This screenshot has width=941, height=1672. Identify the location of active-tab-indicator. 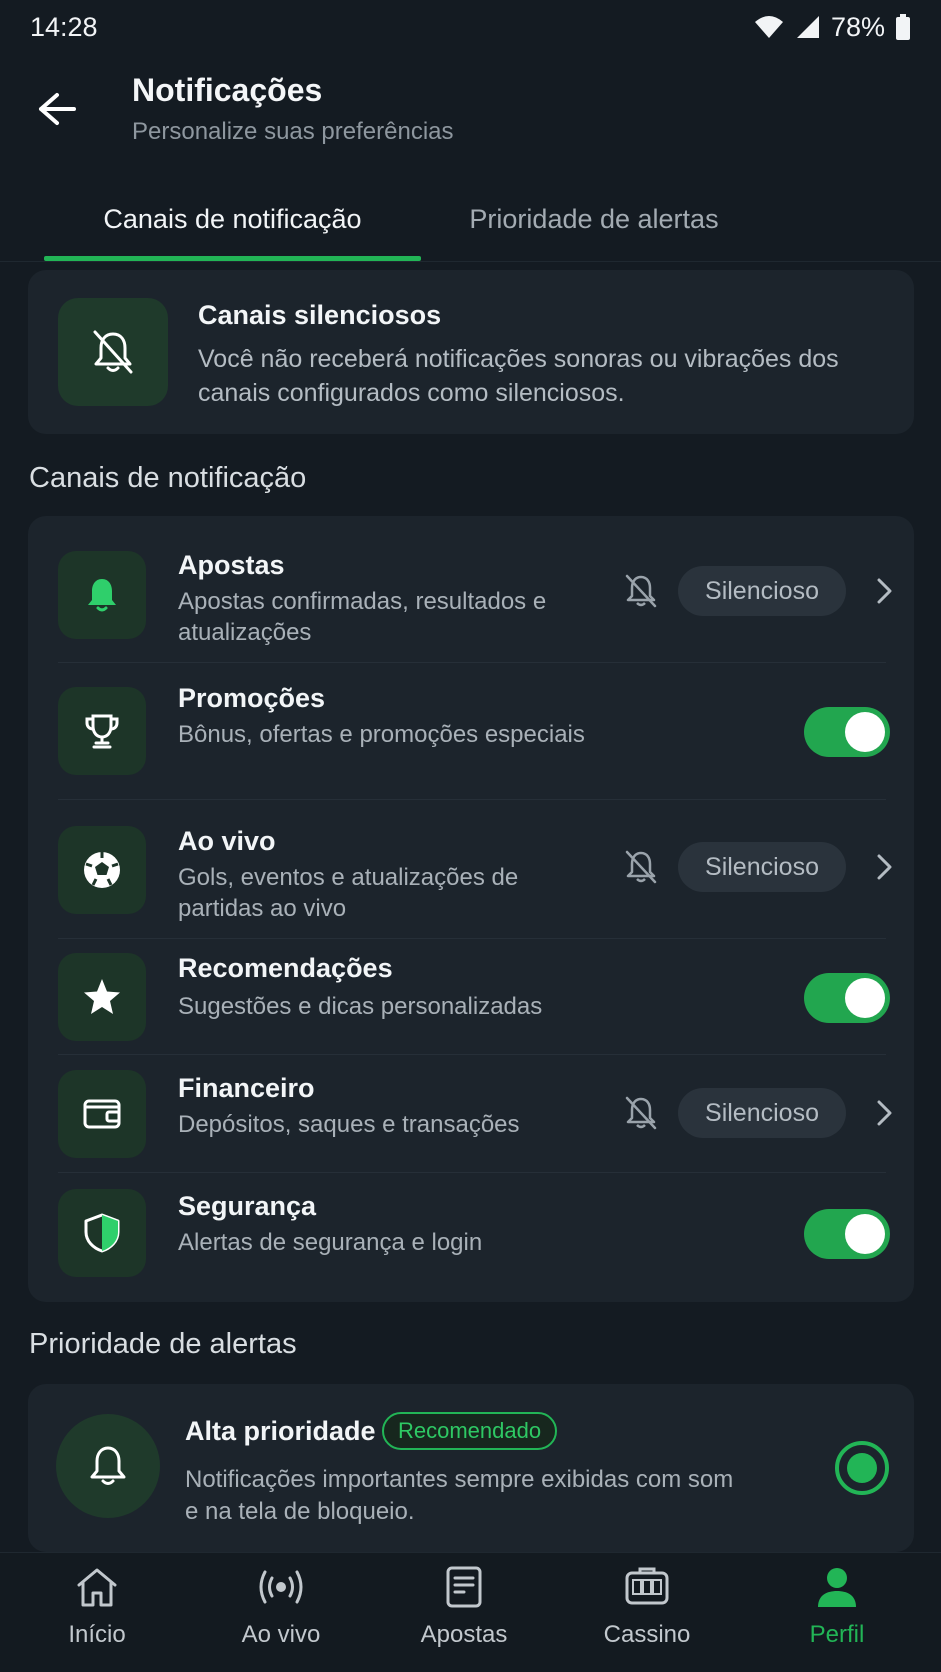
(232, 258).